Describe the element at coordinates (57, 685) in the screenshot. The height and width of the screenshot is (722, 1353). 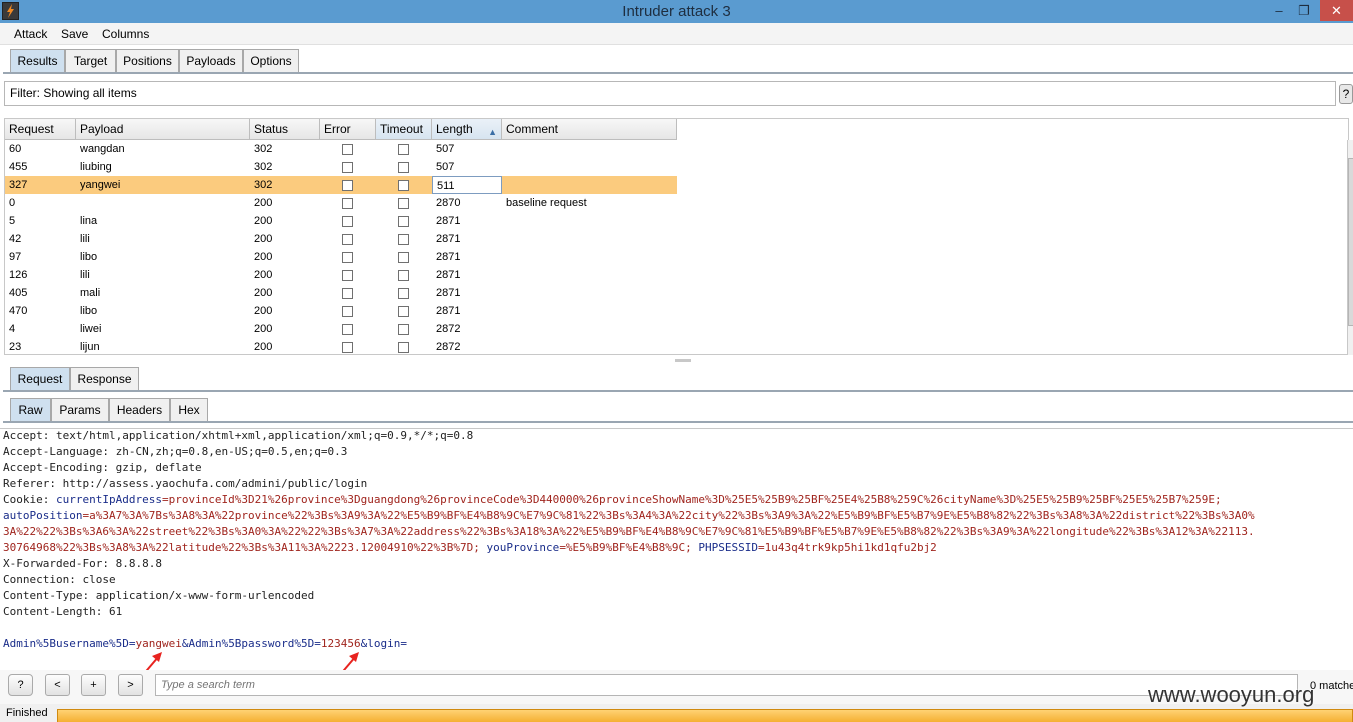
I see `search-previous-button: <` at that location.